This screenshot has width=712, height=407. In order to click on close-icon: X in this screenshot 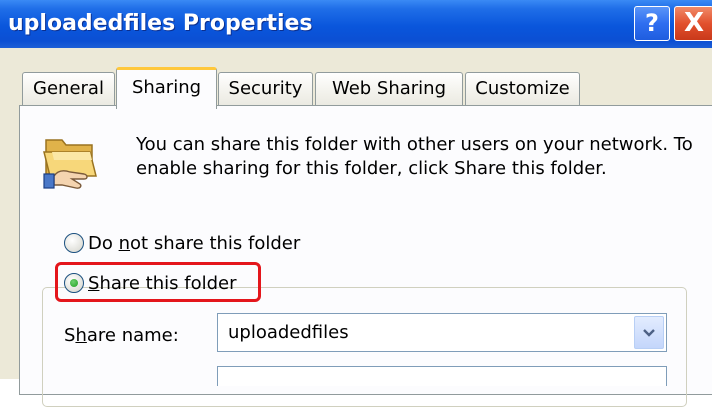, I will do `click(694, 23)`.